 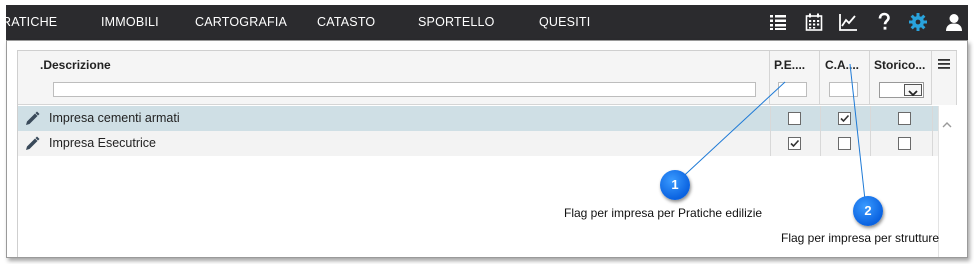 I want to click on callout-badge-2: 2, so click(x=868, y=211).